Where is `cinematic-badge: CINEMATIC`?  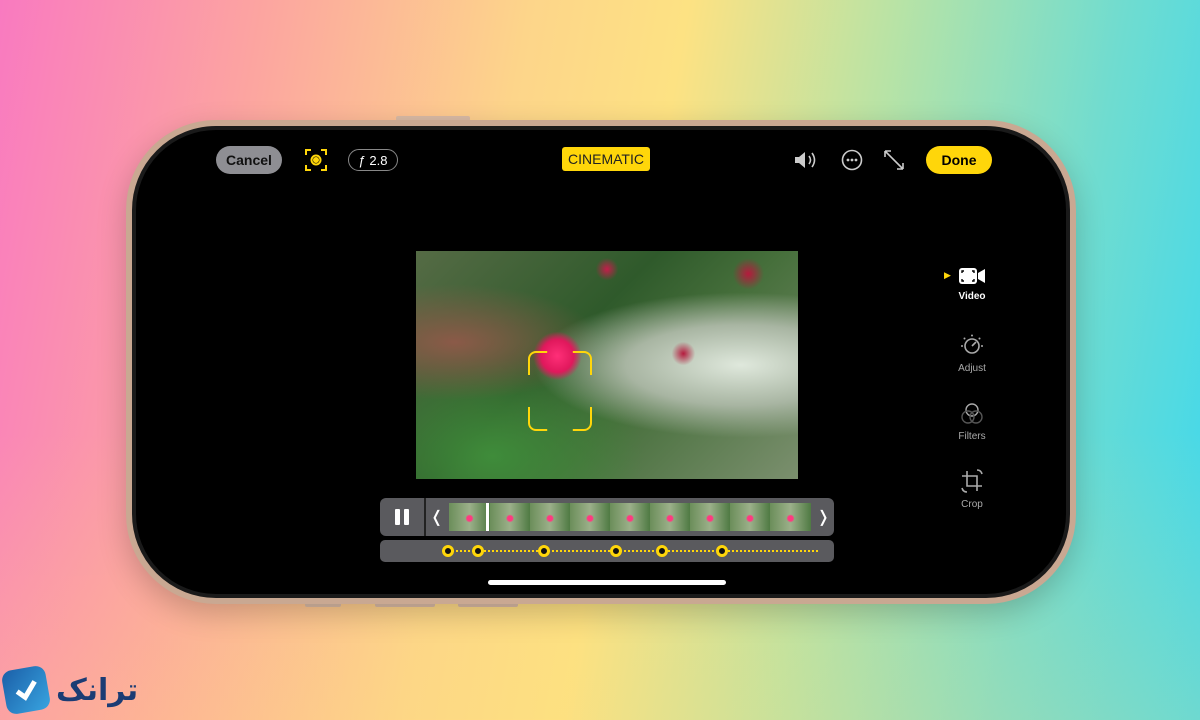
cinematic-badge: CINEMATIC is located at coordinates (606, 159).